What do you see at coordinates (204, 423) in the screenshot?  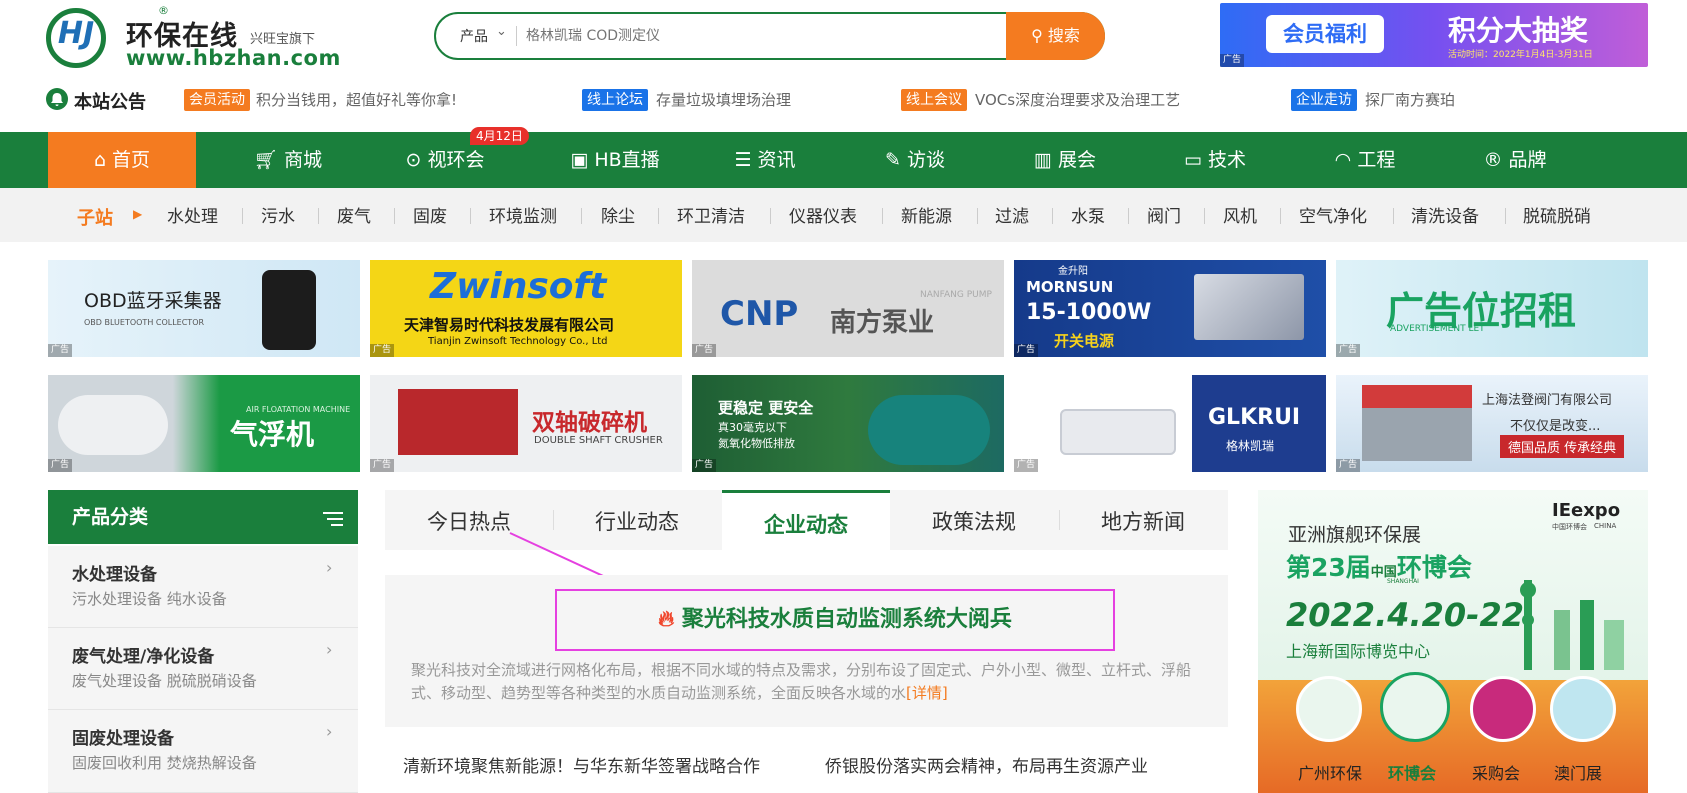 I see `ad-banner-air-flotation: AIR FLOATATION MACHINE 气浮机 广告` at bounding box center [204, 423].